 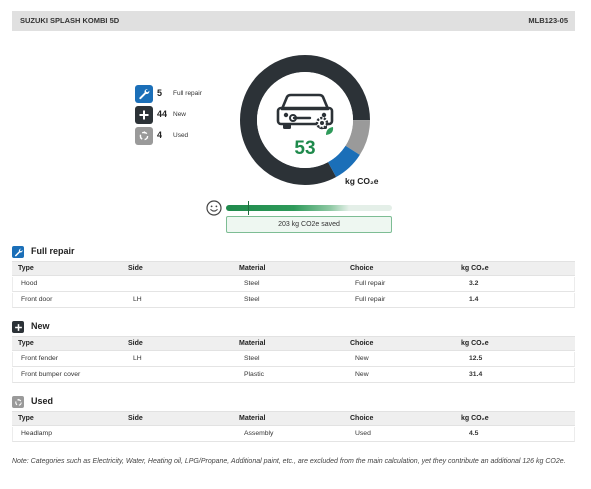 What do you see at coordinates (37, 299) in the screenshot?
I see `cell-type: Front door` at bounding box center [37, 299].